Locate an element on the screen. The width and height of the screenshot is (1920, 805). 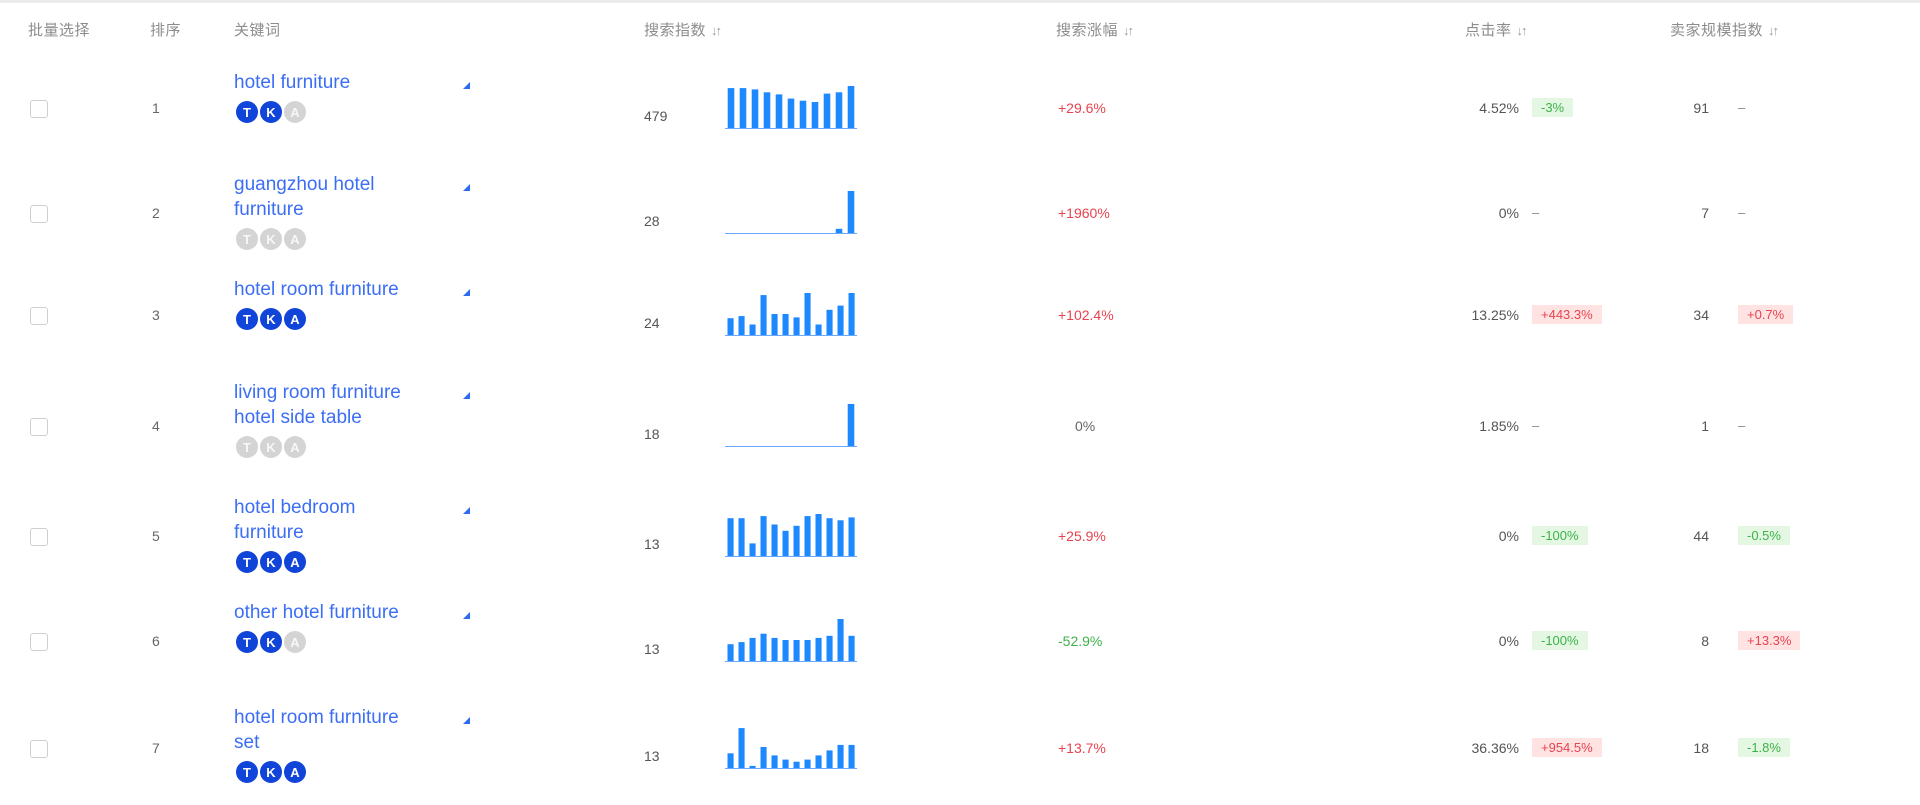
ctr-value: 13.25% is located at coordinates (1495, 315).